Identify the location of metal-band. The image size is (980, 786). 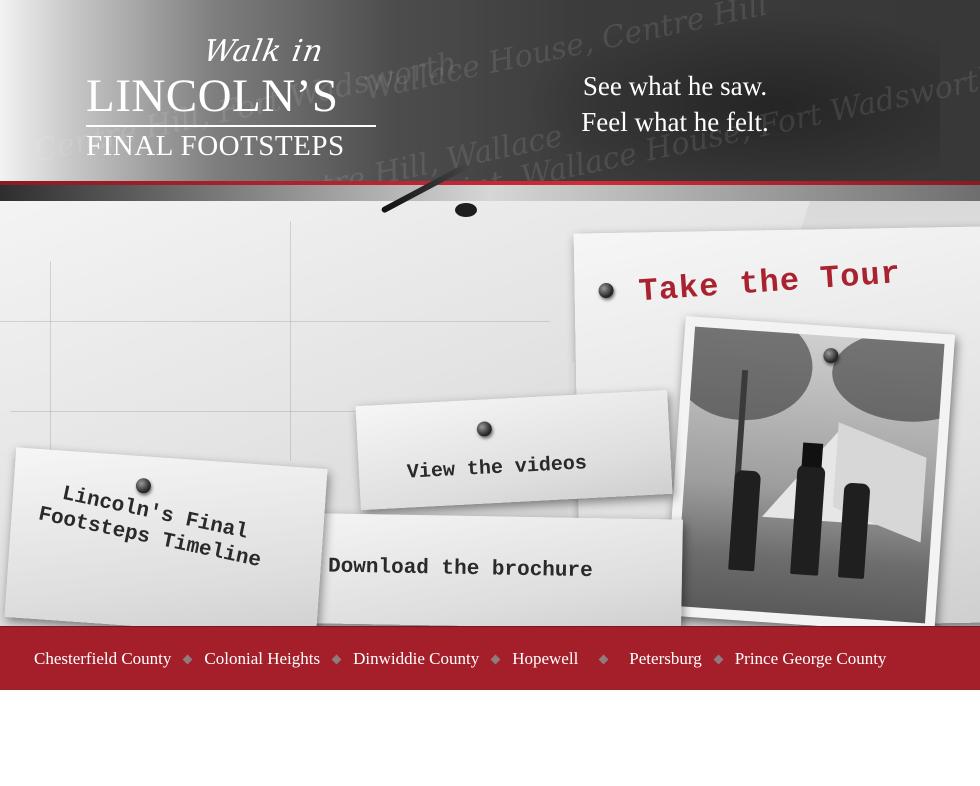
(490, 193).